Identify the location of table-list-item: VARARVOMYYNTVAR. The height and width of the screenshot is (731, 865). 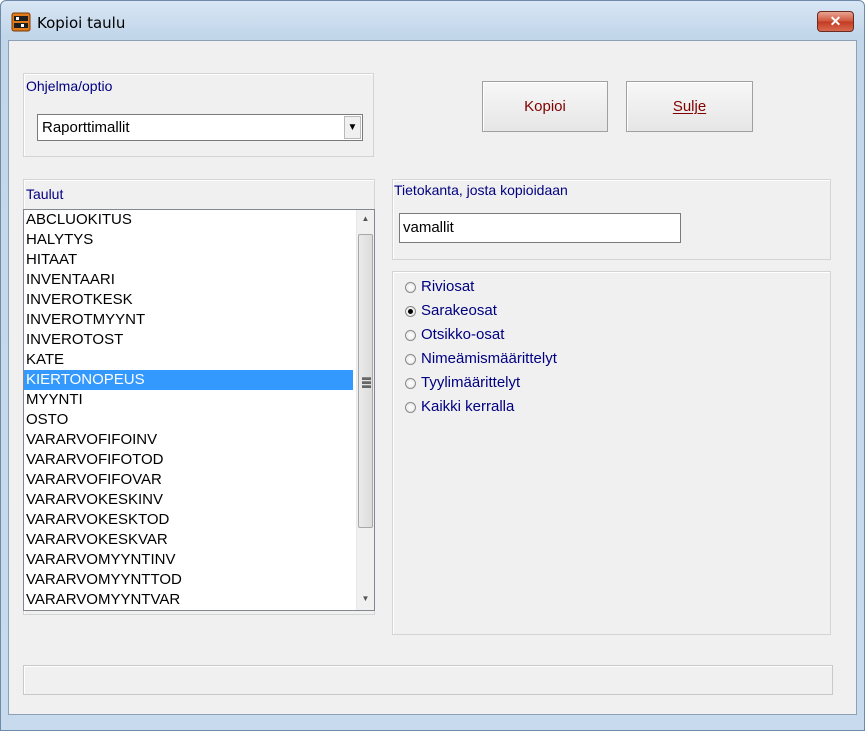
(199, 600).